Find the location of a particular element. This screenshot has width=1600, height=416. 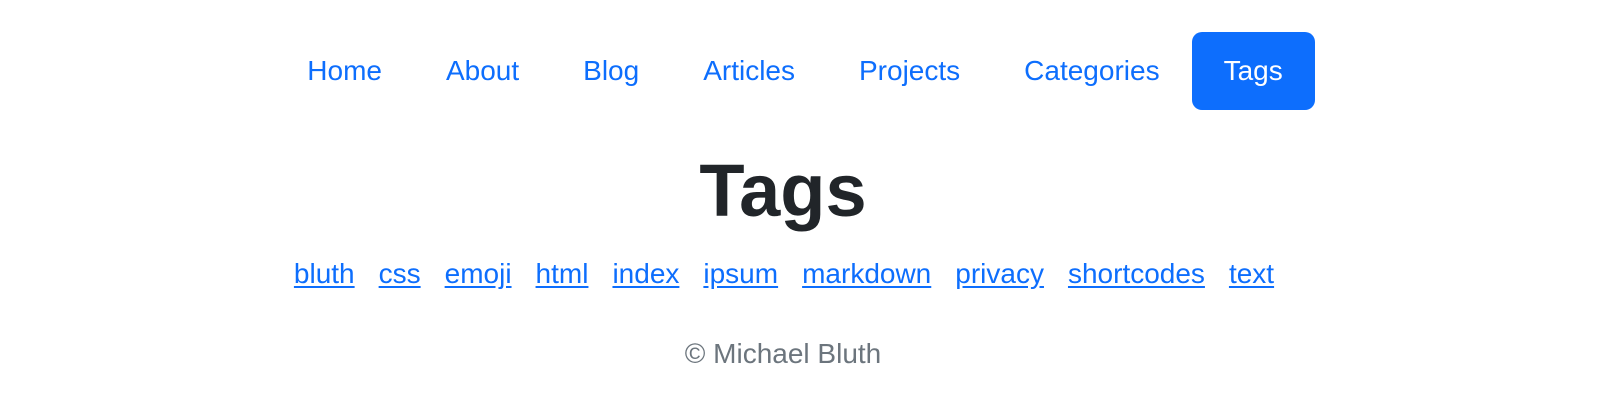

tag-list-item: text is located at coordinates (1251, 274).